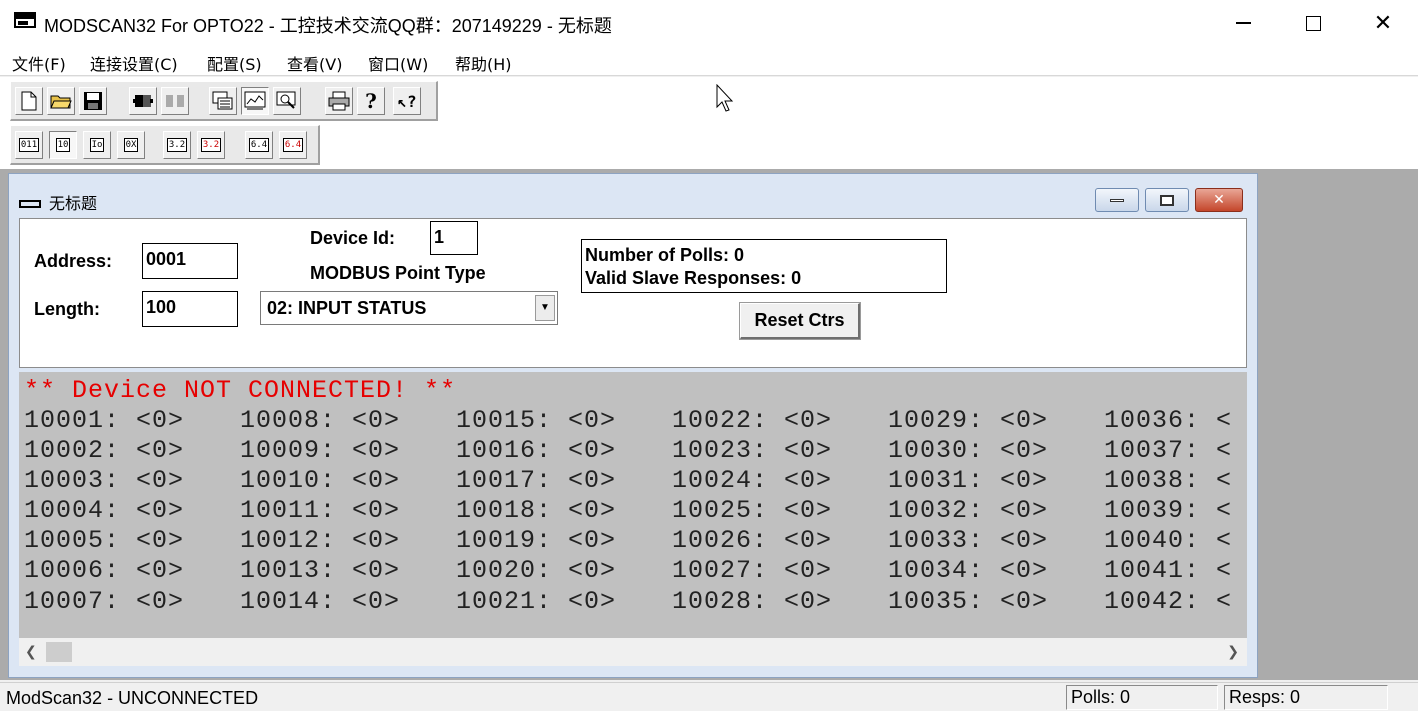 Image resolution: width=1418 pixels, height=711 pixels. What do you see at coordinates (1168, 541) in the screenshot?
I see `data-cell: 10040: <` at bounding box center [1168, 541].